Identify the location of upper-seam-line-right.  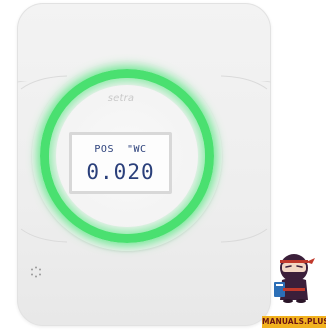
(244, 82).